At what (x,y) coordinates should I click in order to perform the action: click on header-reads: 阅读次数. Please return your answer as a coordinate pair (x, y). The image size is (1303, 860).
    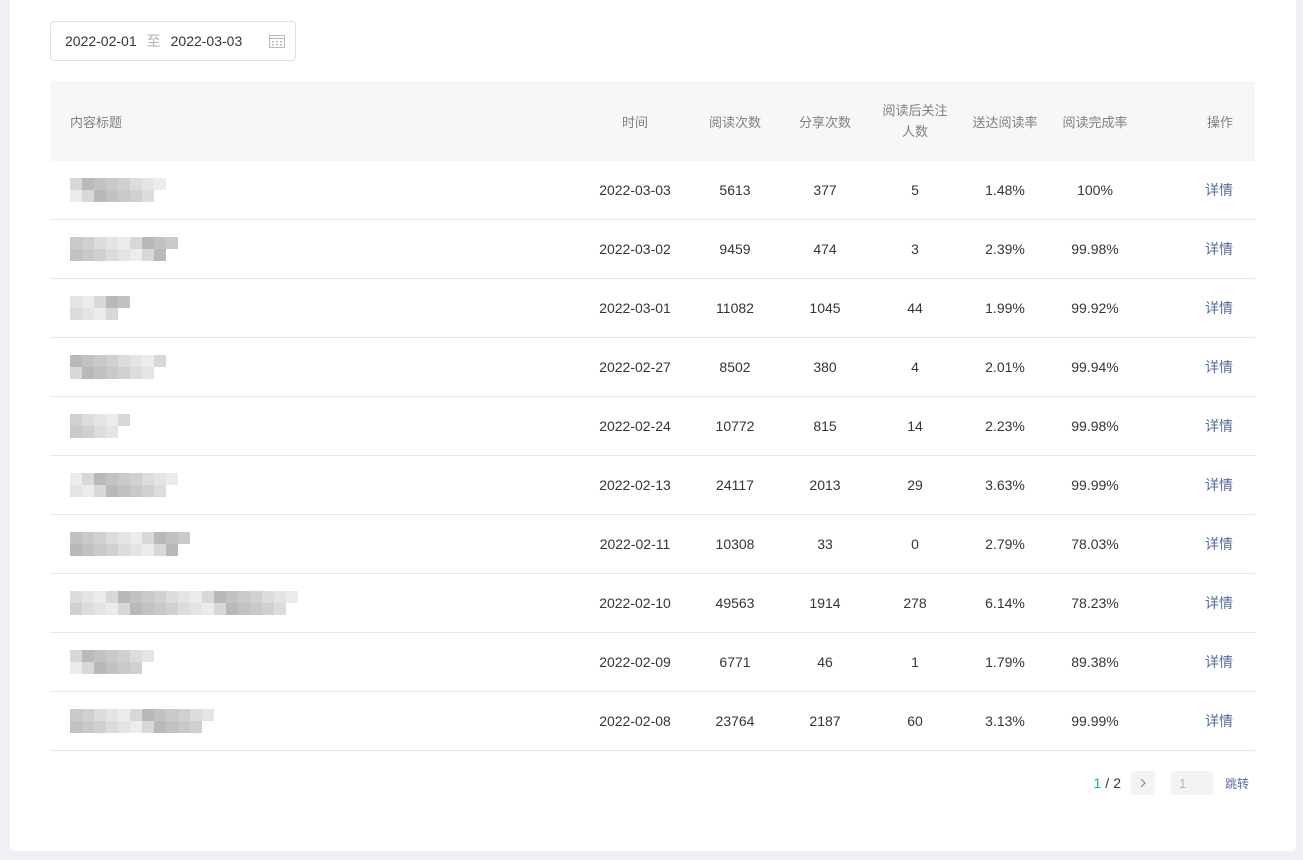
    Looking at the image, I should click on (734, 122).